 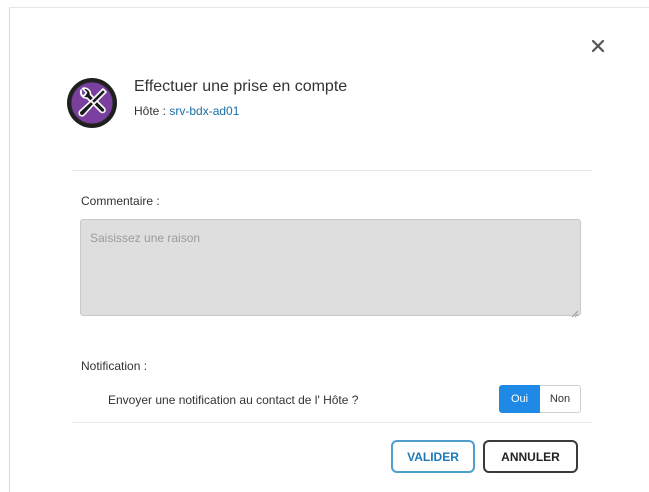 I want to click on cancel-button: ANNULER, so click(x=530, y=456).